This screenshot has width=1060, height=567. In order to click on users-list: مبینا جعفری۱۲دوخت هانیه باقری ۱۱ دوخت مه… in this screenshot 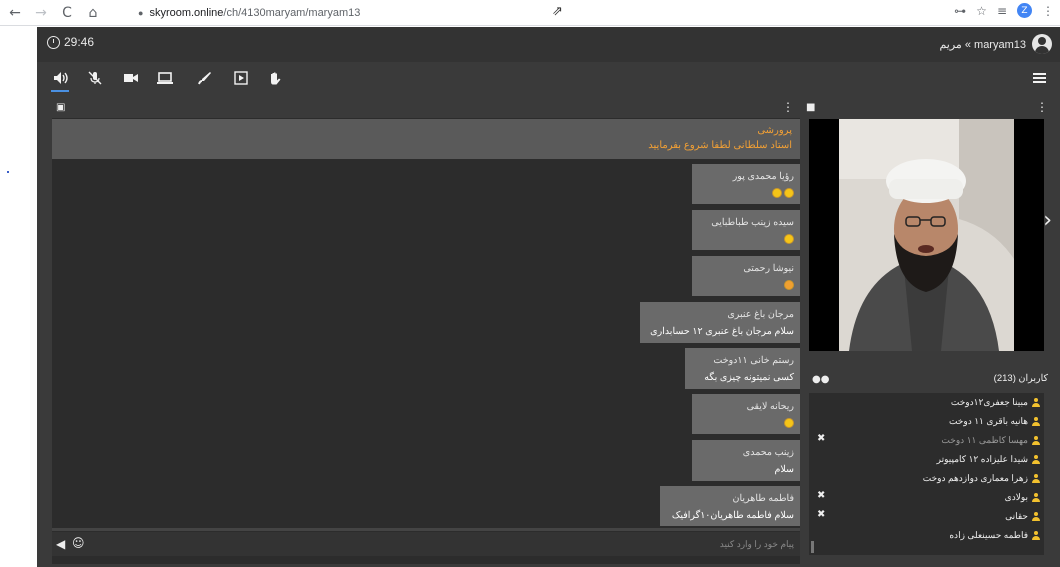, I will do `click(926, 474)`.